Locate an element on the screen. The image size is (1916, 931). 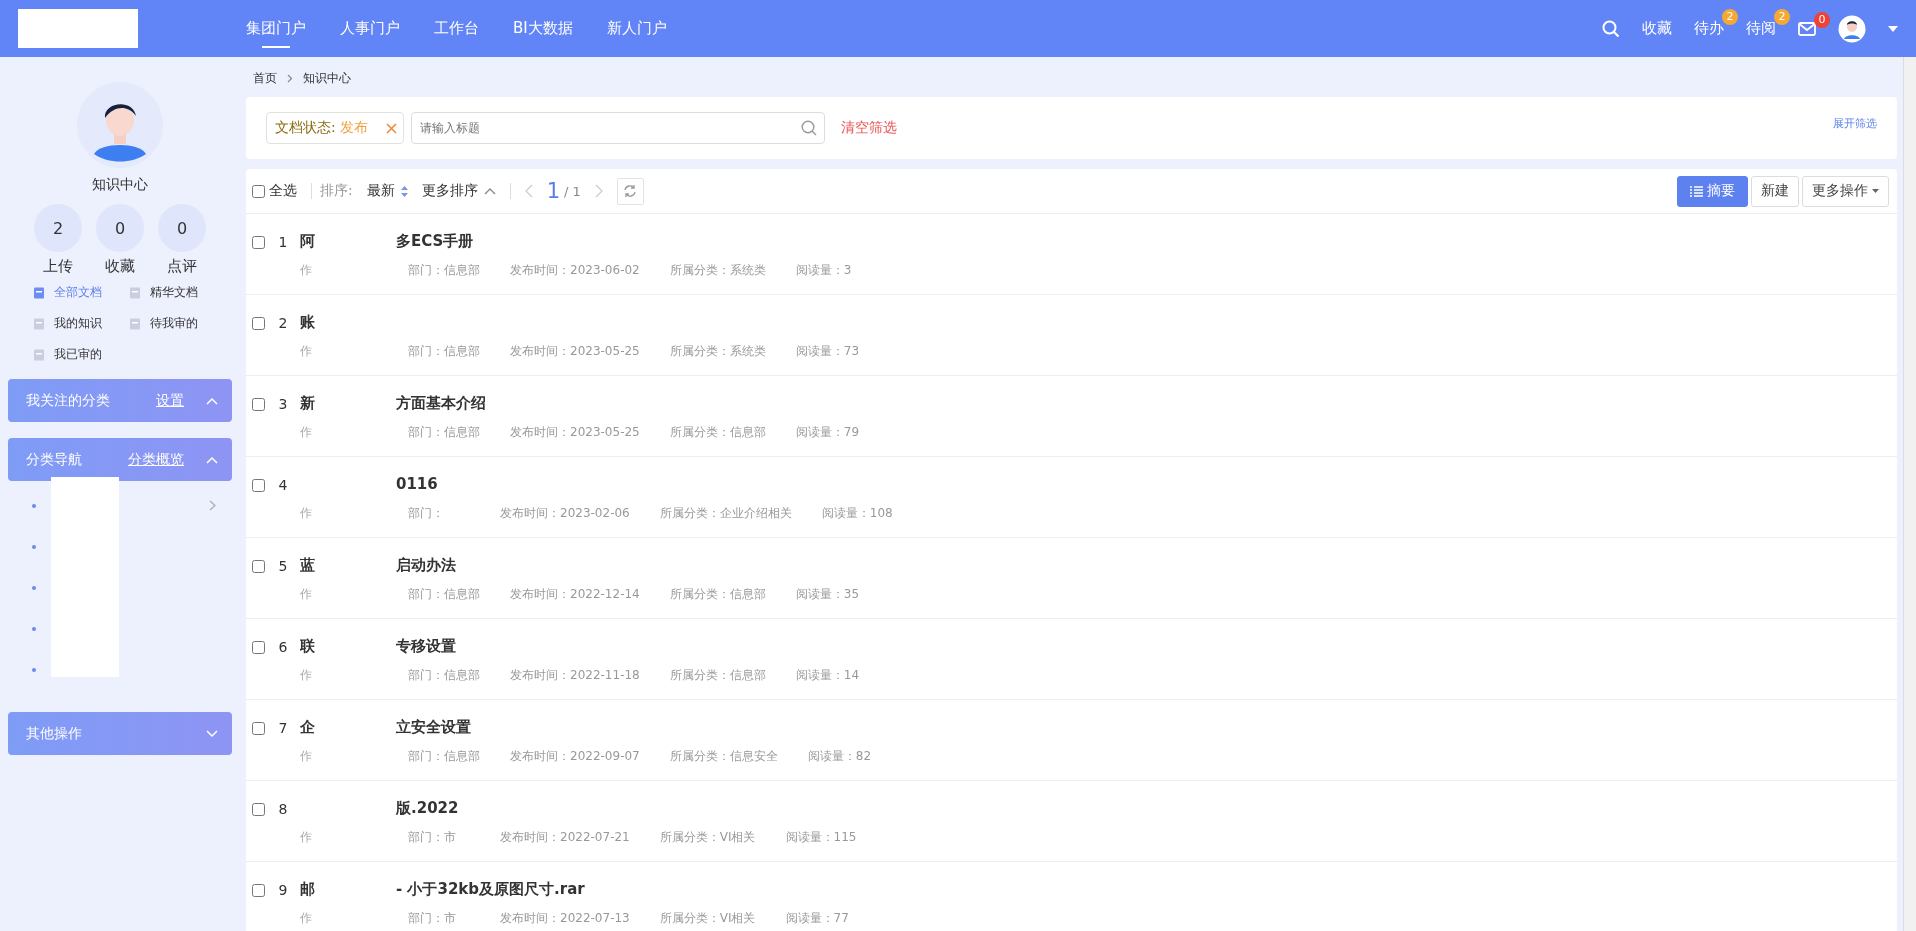
stat-count: 2 is located at coordinates (58, 228).